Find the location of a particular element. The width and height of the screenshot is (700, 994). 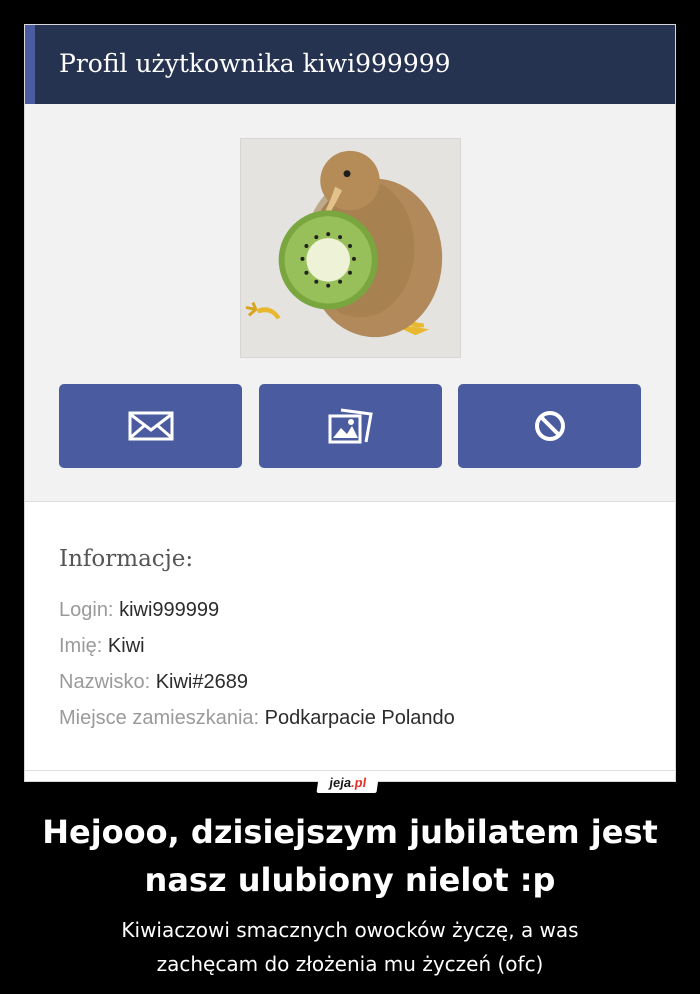

message-button is located at coordinates (150, 426).